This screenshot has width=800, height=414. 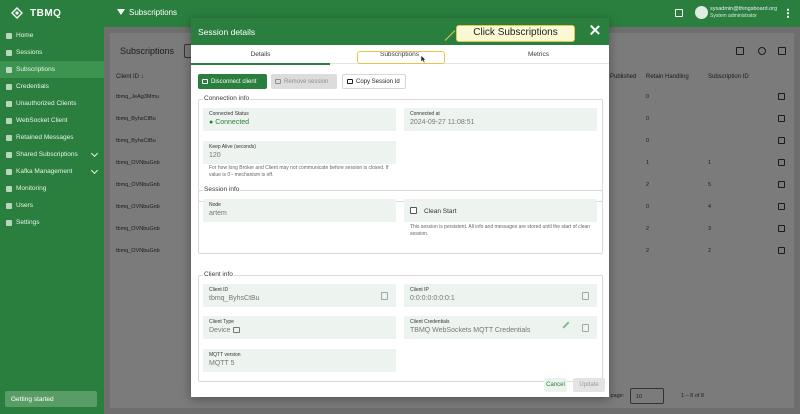 I want to click on sidebar-item-websocket-client: WebSocket Client, so click(x=52, y=120).